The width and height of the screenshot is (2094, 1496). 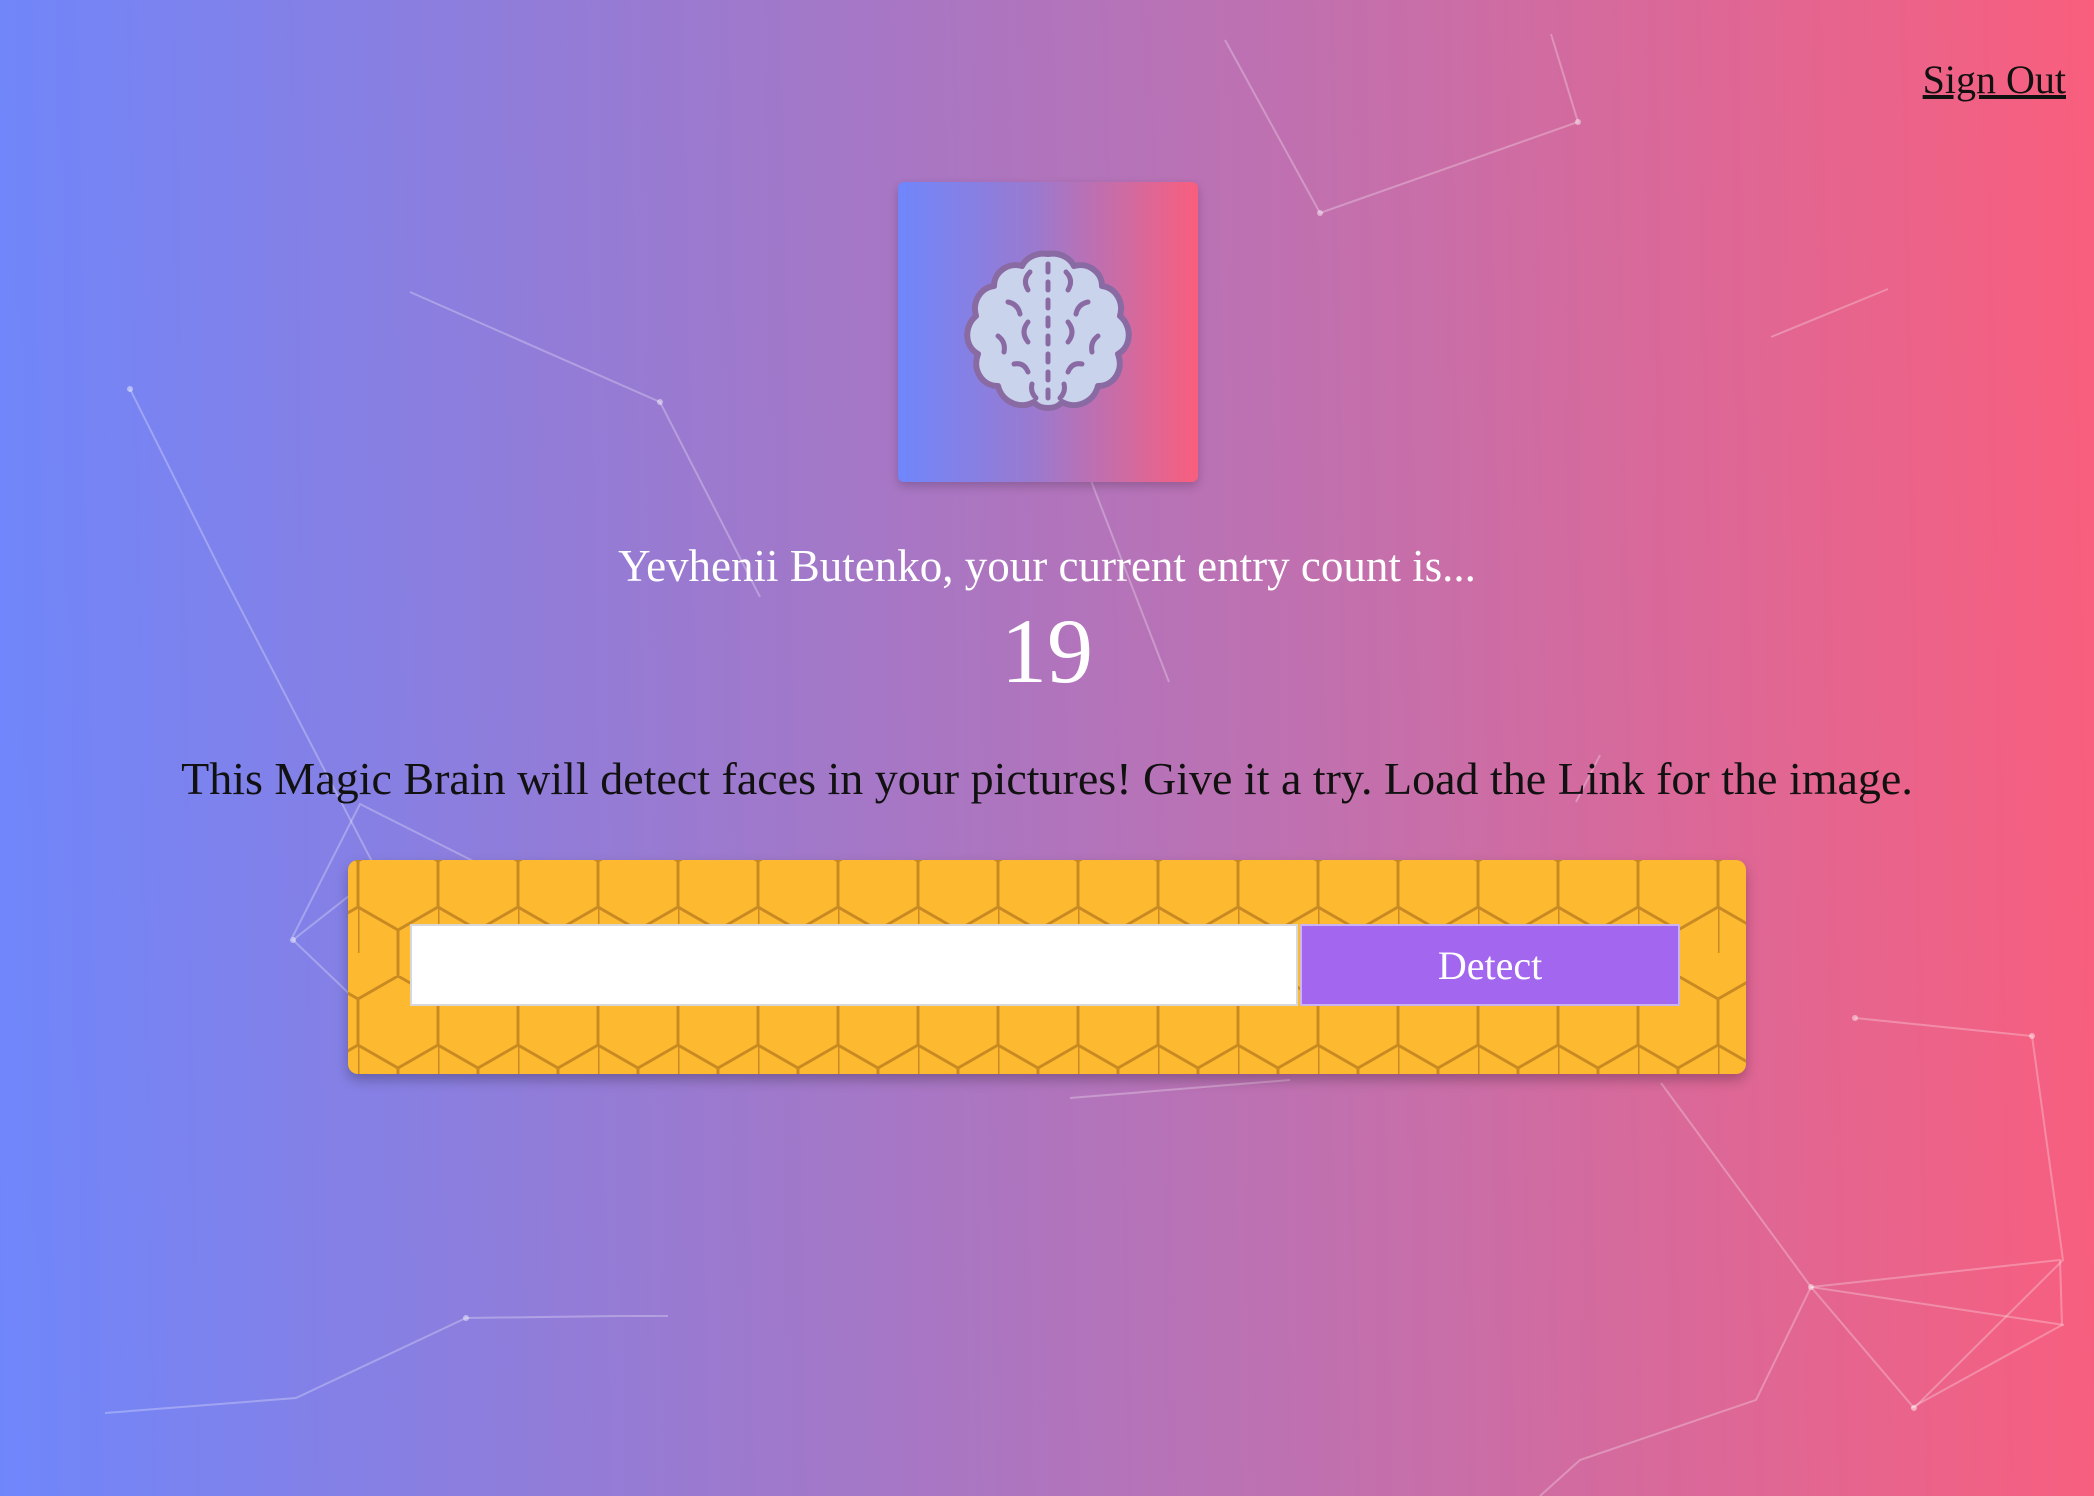 What do you see at coordinates (1490, 965) in the screenshot?
I see `detect-button: Detect` at bounding box center [1490, 965].